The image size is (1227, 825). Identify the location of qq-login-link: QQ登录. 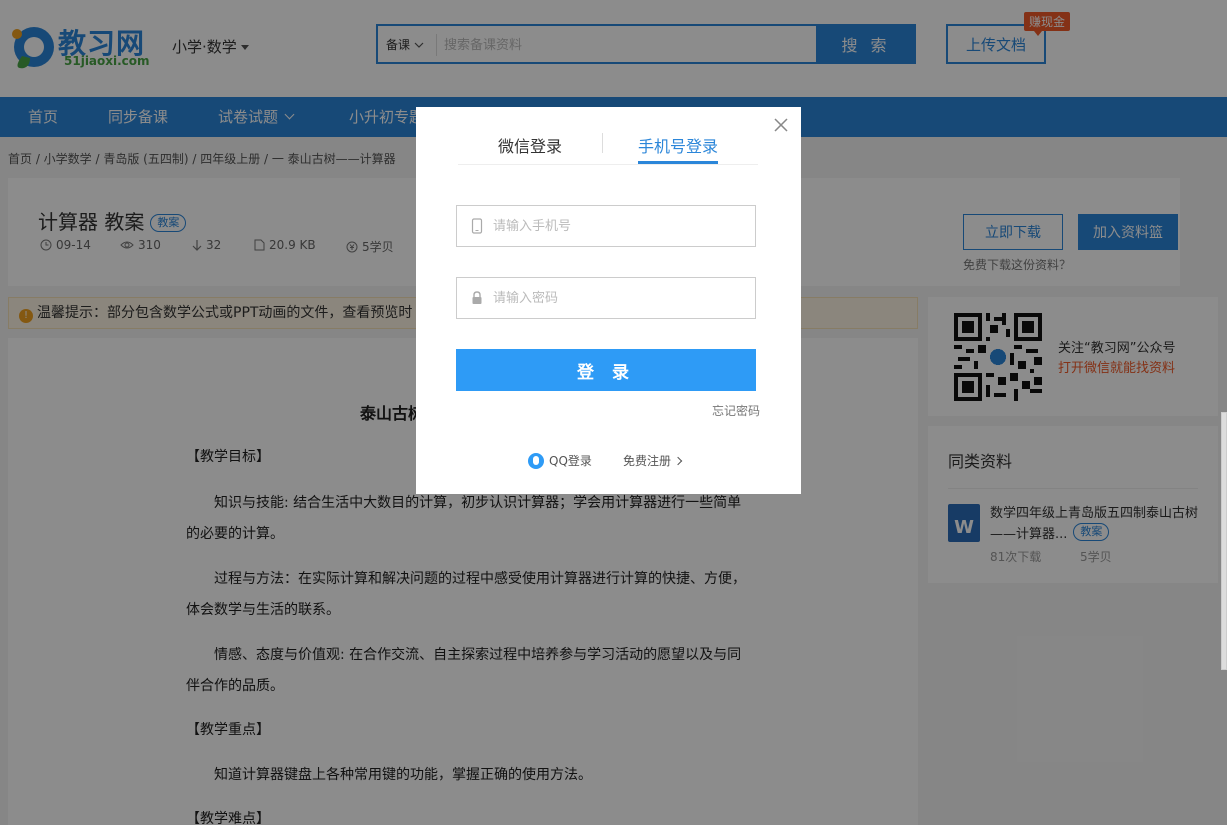
(560, 460).